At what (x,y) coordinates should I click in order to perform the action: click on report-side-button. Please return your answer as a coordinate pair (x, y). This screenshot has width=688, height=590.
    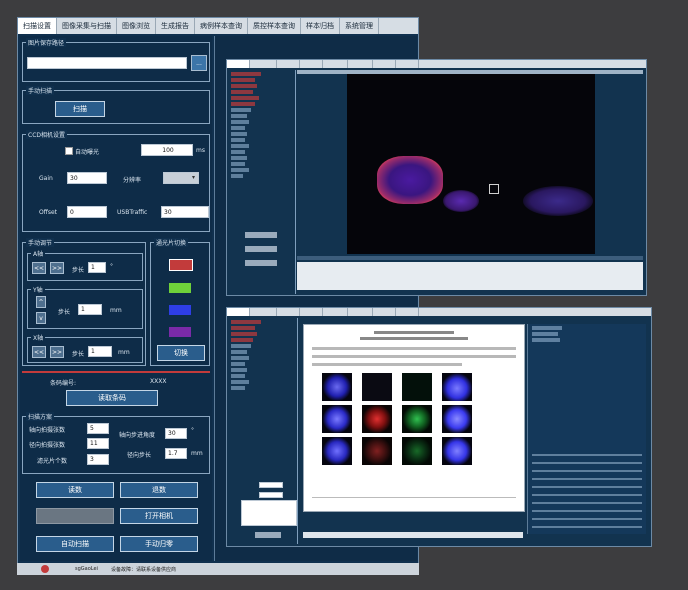
    Looking at the image, I should click on (268, 535).